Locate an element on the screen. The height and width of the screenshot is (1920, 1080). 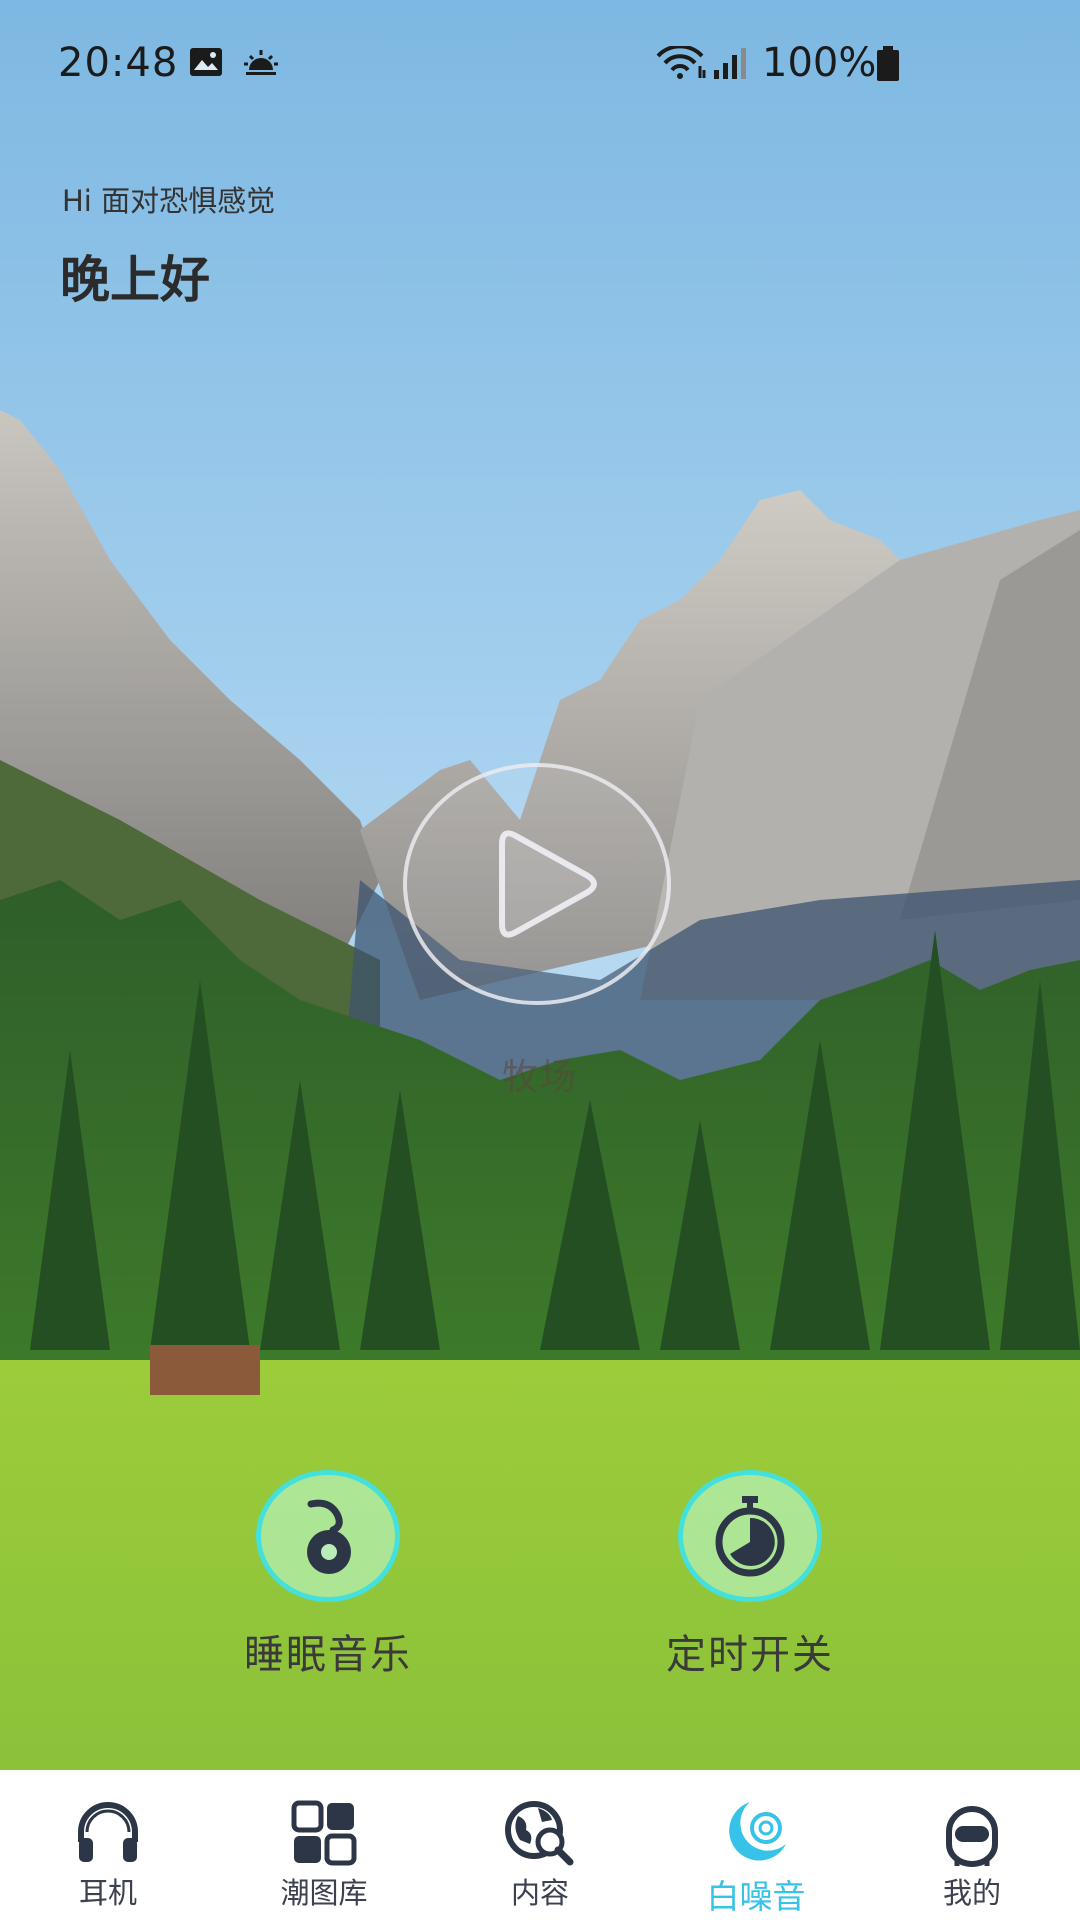
gallery-grid-icon is located at coordinates (324, 1833).